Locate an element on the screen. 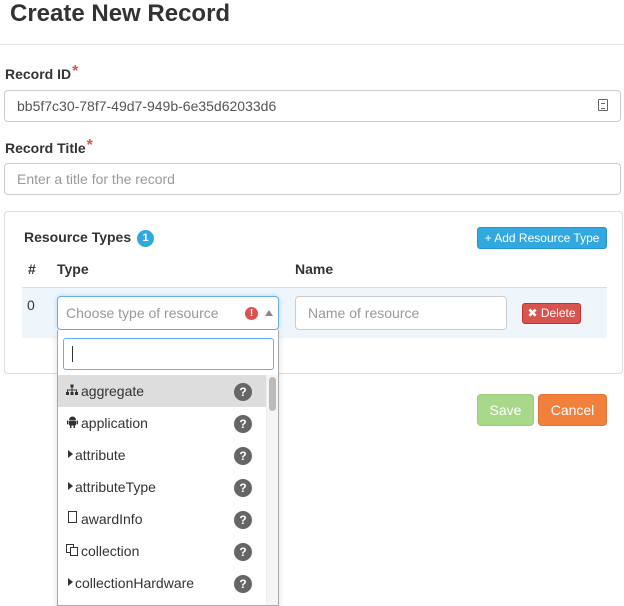  file-icon is located at coordinates (72, 519).